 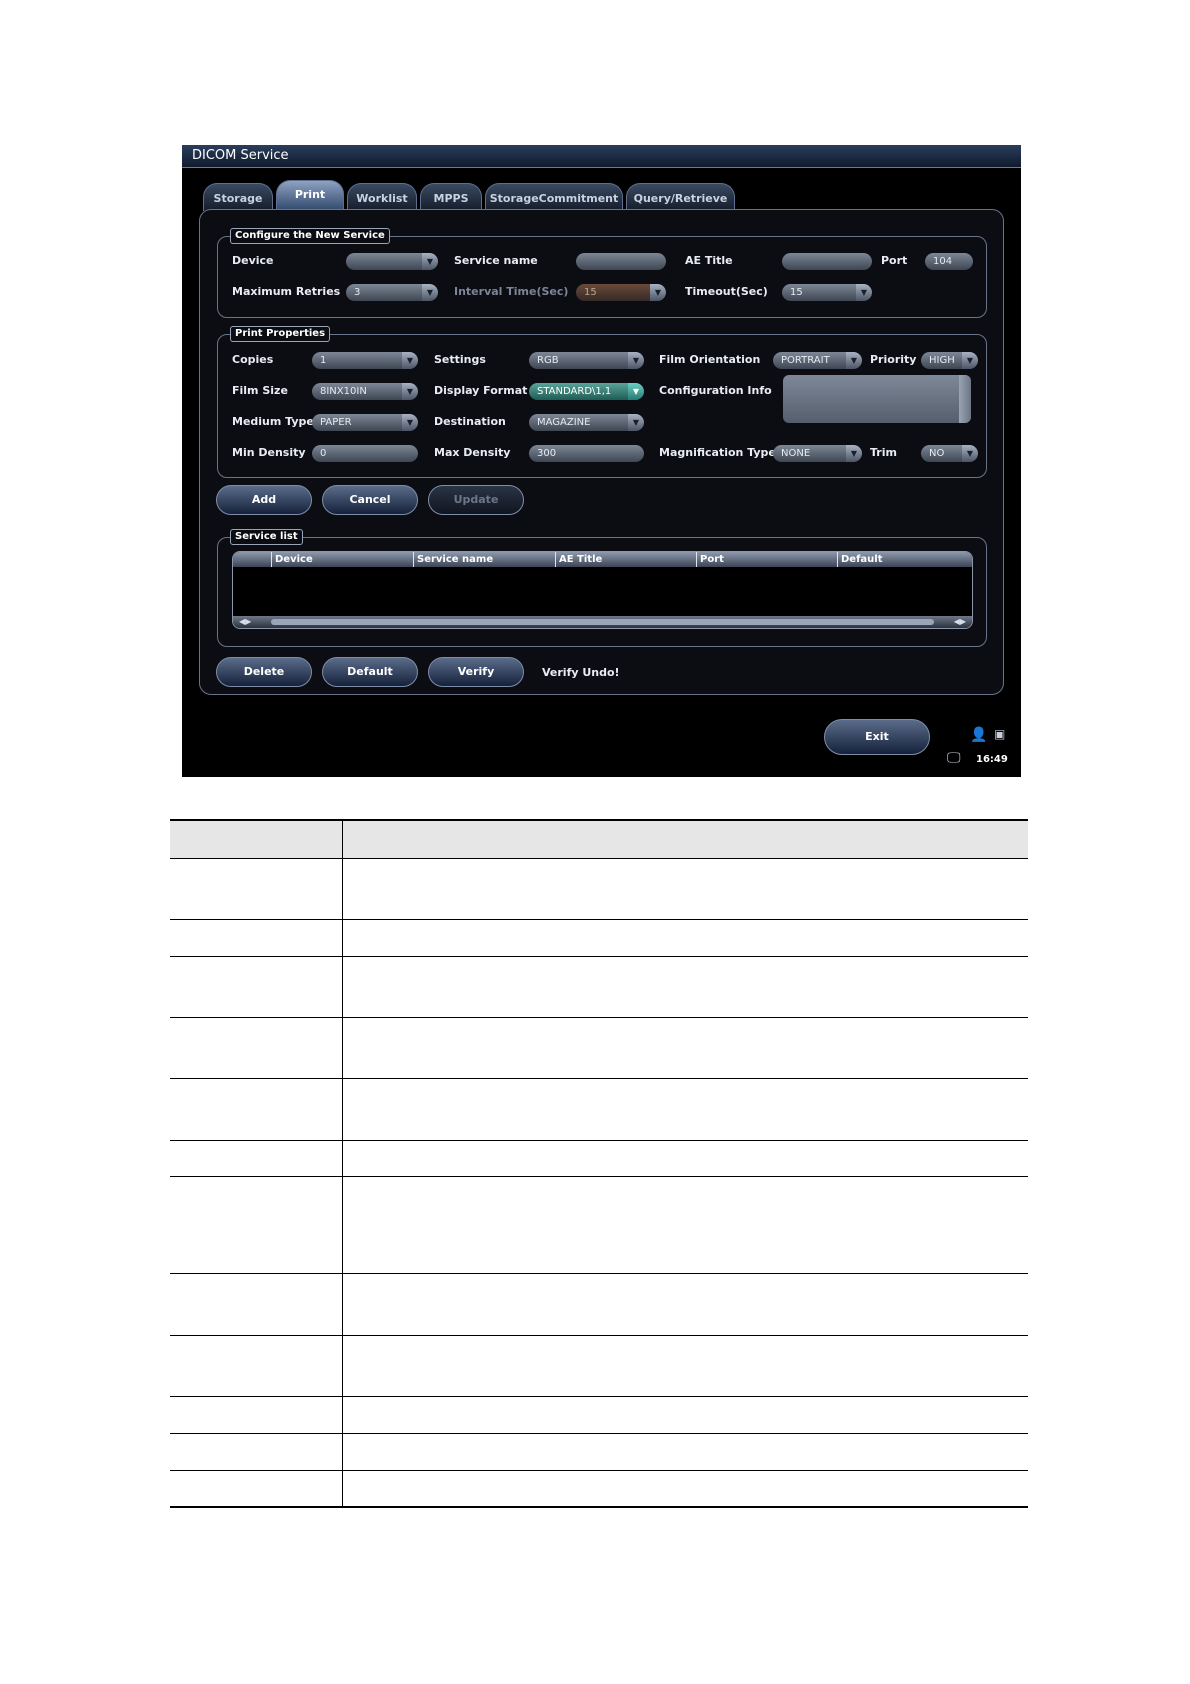 What do you see at coordinates (286, 291) in the screenshot?
I see `max-retries-label: Maximum Retries` at bounding box center [286, 291].